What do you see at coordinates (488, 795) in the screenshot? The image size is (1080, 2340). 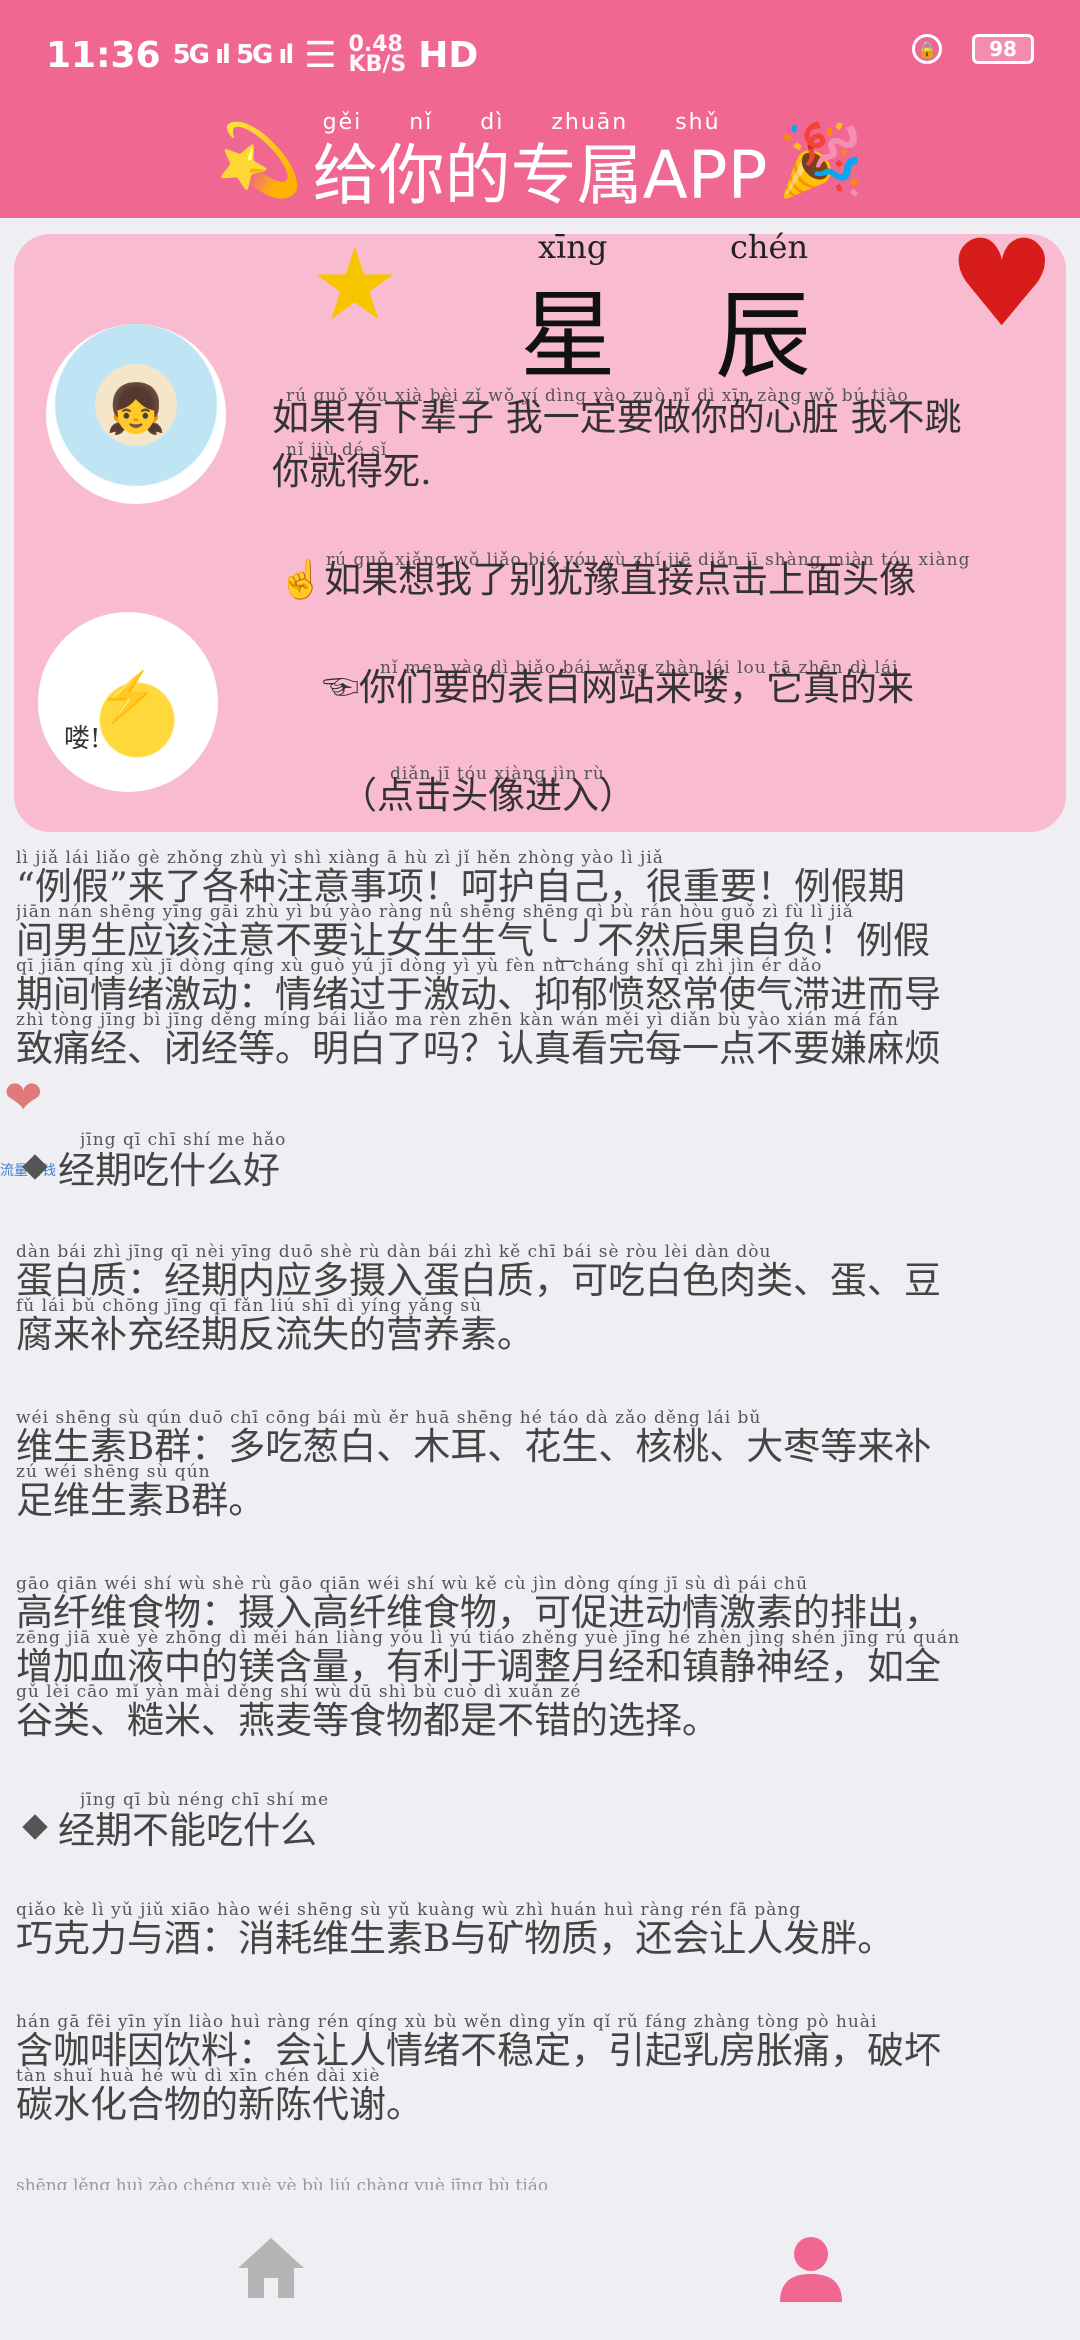 I see `tap-avatar-hint: （点击头像进入）` at bounding box center [488, 795].